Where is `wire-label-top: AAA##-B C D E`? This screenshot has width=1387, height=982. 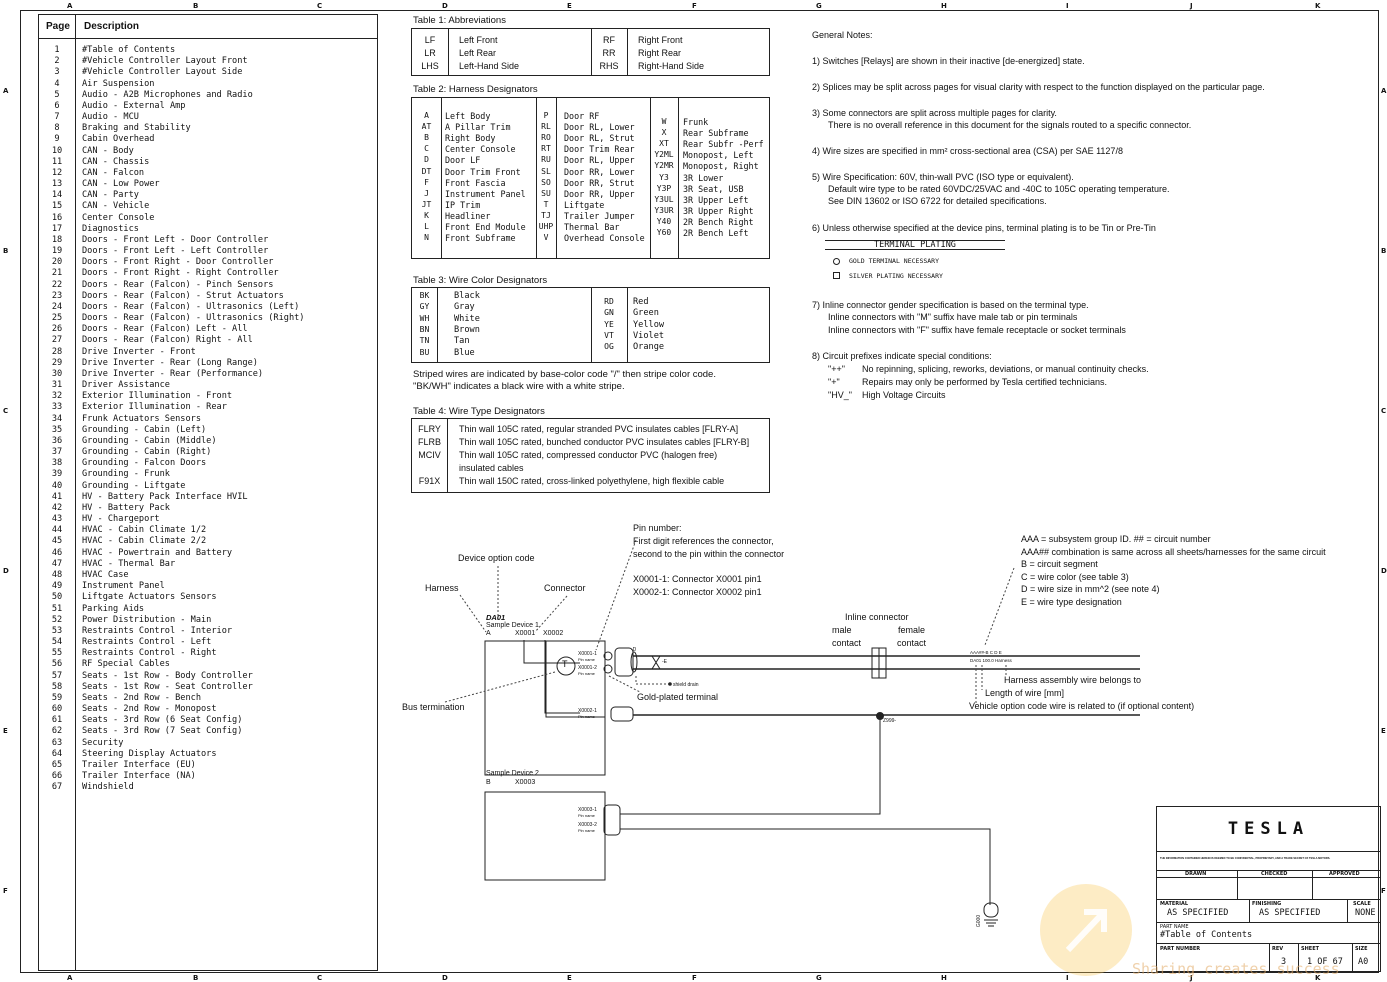
wire-label-top: AAA##-B C D E is located at coordinates (986, 652).